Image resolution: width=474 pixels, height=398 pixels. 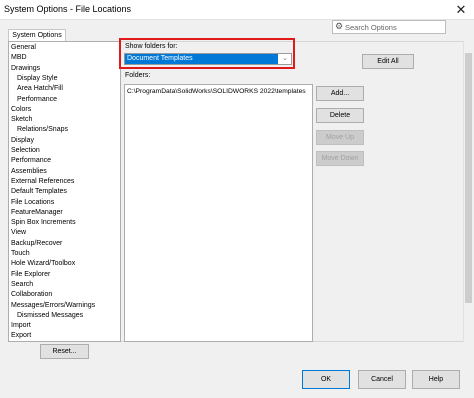 What do you see at coordinates (43, 223) in the screenshot?
I see `tree-item: Spin Box Increments` at bounding box center [43, 223].